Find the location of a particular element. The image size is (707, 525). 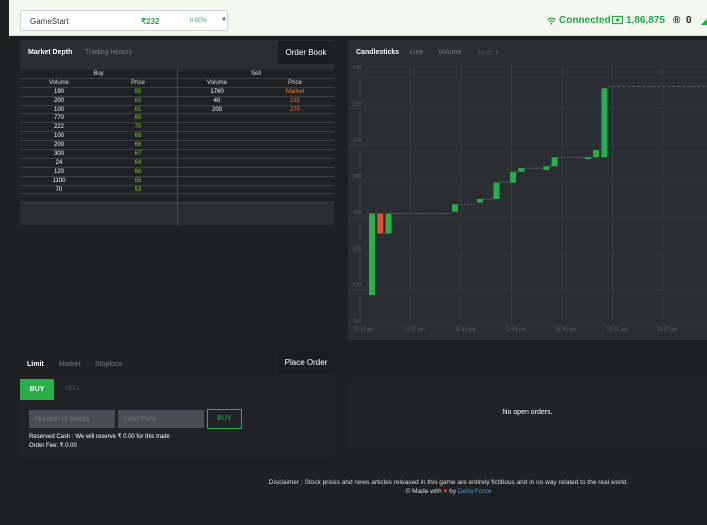

sell-tab: SELL is located at coordinates (72, 389).